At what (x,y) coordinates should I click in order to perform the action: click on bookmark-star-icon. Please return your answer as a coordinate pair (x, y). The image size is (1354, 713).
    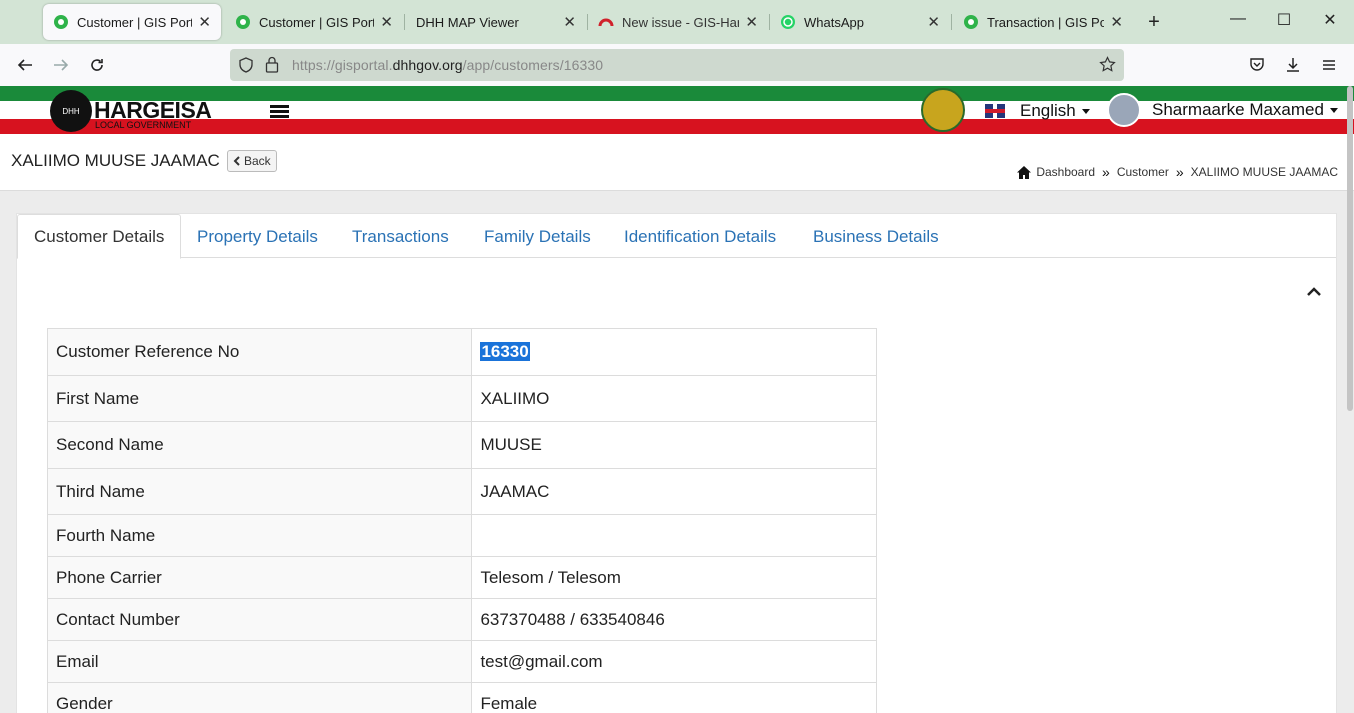
    Looking at the image, I should click on (1107, 67).